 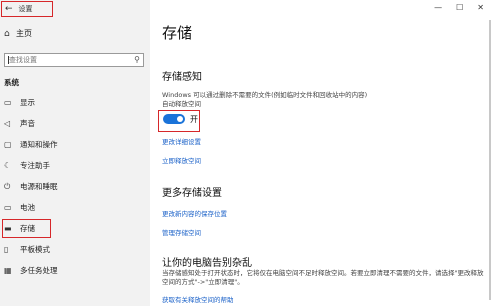 I want to click on minimize-icon: —, so click(x=438, y=7).